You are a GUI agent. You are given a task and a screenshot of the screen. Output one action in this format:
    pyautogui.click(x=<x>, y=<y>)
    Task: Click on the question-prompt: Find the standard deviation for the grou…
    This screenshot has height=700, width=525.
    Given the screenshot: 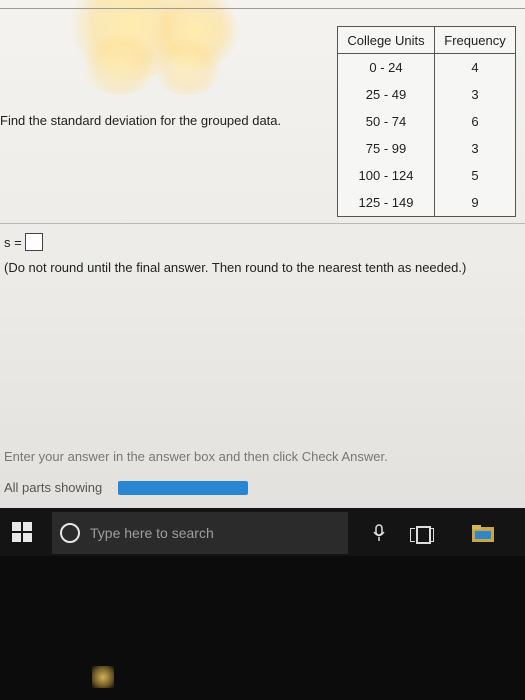 What is the action you would take?
    pyautogui.click(x=141, y=120)
    